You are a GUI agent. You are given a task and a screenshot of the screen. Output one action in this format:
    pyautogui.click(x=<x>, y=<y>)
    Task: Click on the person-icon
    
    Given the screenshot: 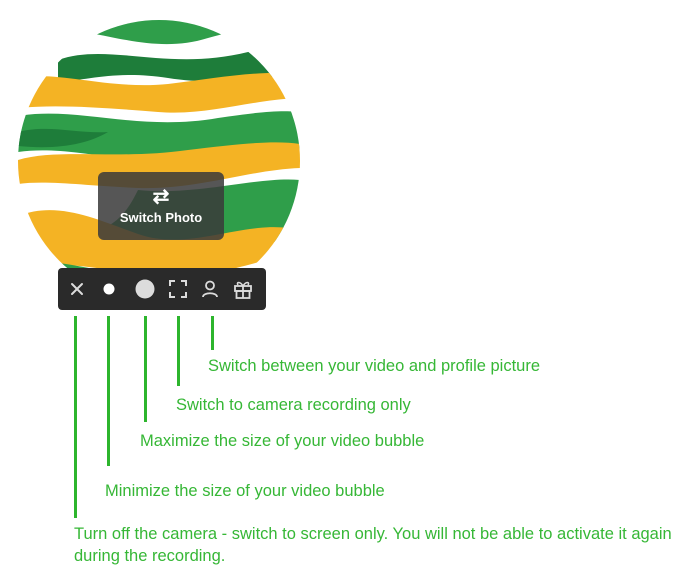 What is the action you would take?
    pyautogui.click(x=210, y=289)
    